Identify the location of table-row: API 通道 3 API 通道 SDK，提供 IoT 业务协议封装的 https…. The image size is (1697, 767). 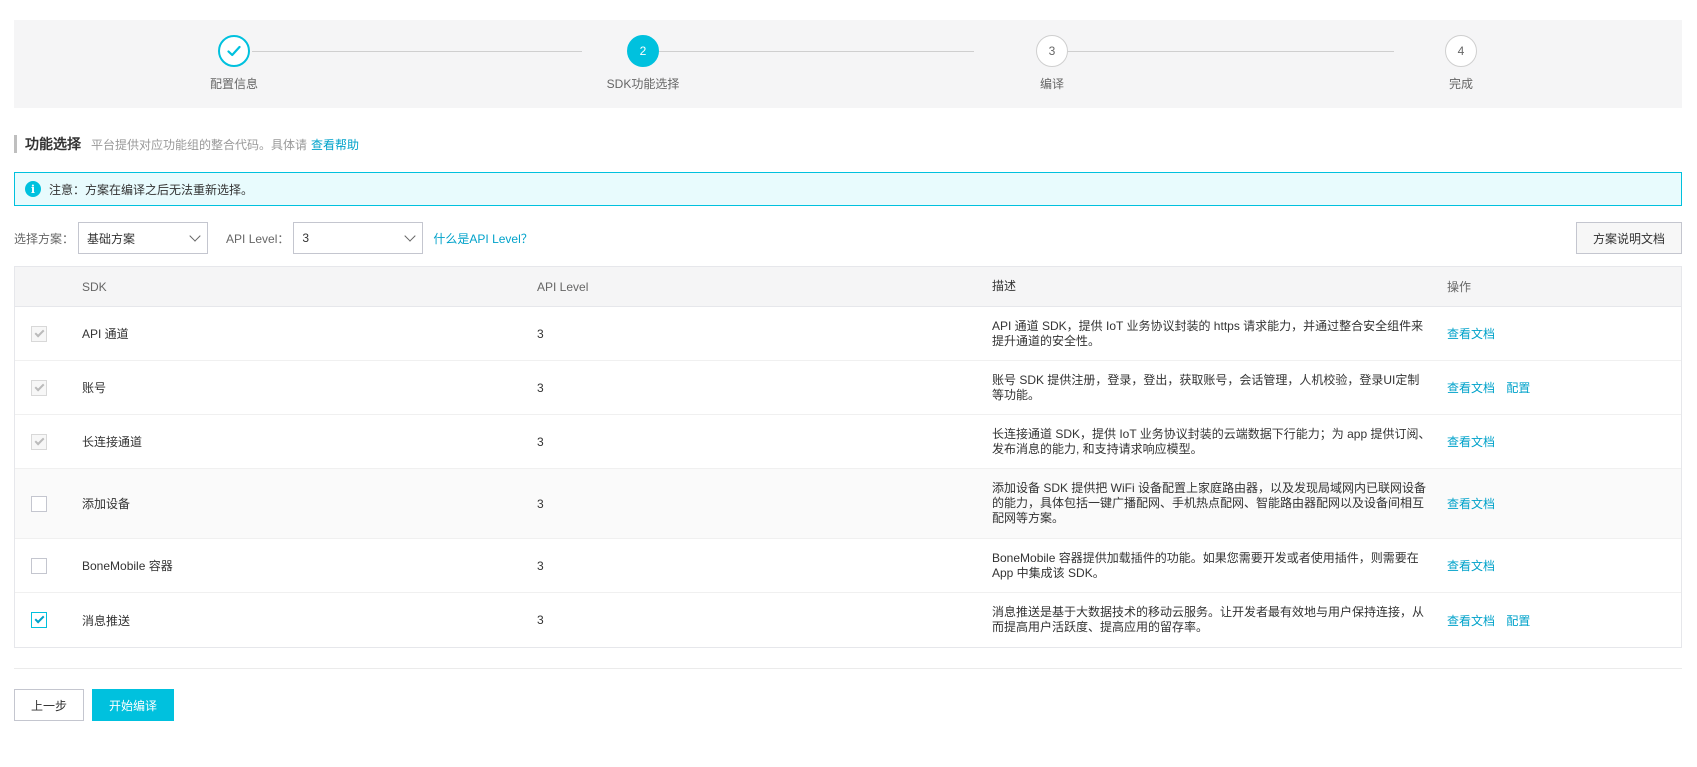
(848, 334).